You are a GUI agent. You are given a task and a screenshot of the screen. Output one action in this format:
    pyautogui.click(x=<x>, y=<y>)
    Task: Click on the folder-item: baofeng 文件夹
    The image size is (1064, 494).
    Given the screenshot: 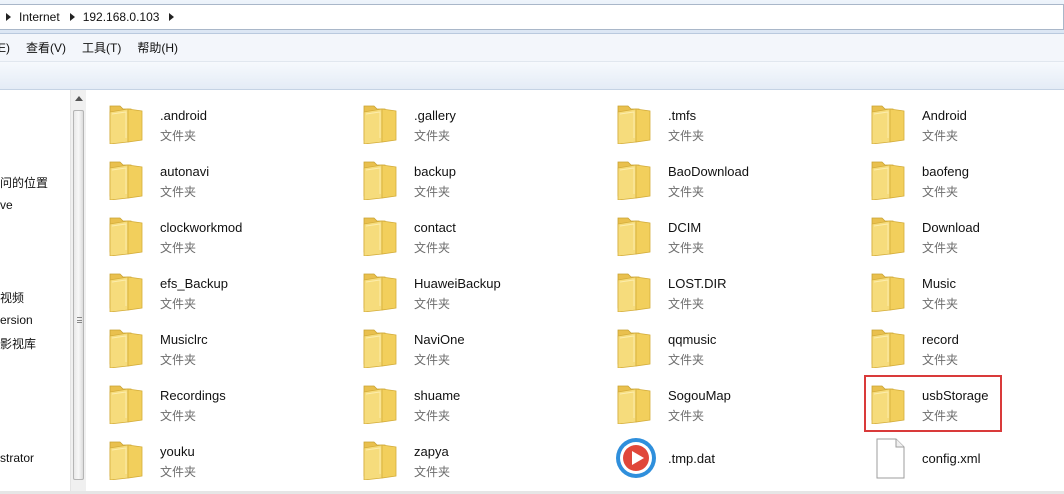 What is the action you would take?
    pyautogui.click(x=956, y=175)
    